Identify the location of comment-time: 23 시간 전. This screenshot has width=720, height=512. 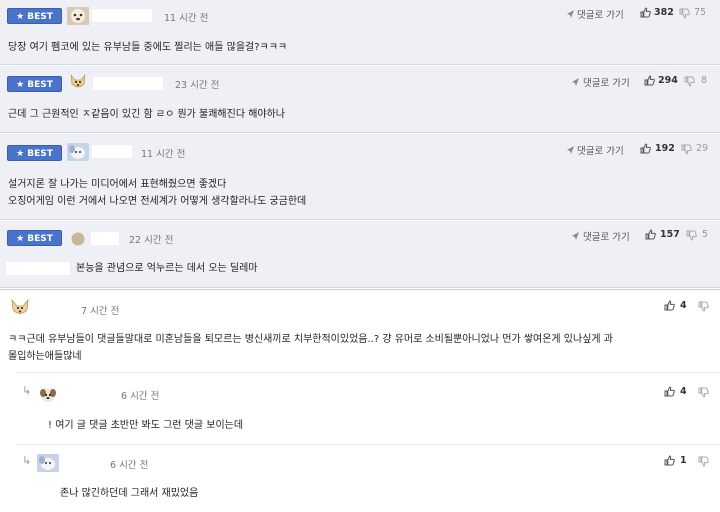
(197, 85).